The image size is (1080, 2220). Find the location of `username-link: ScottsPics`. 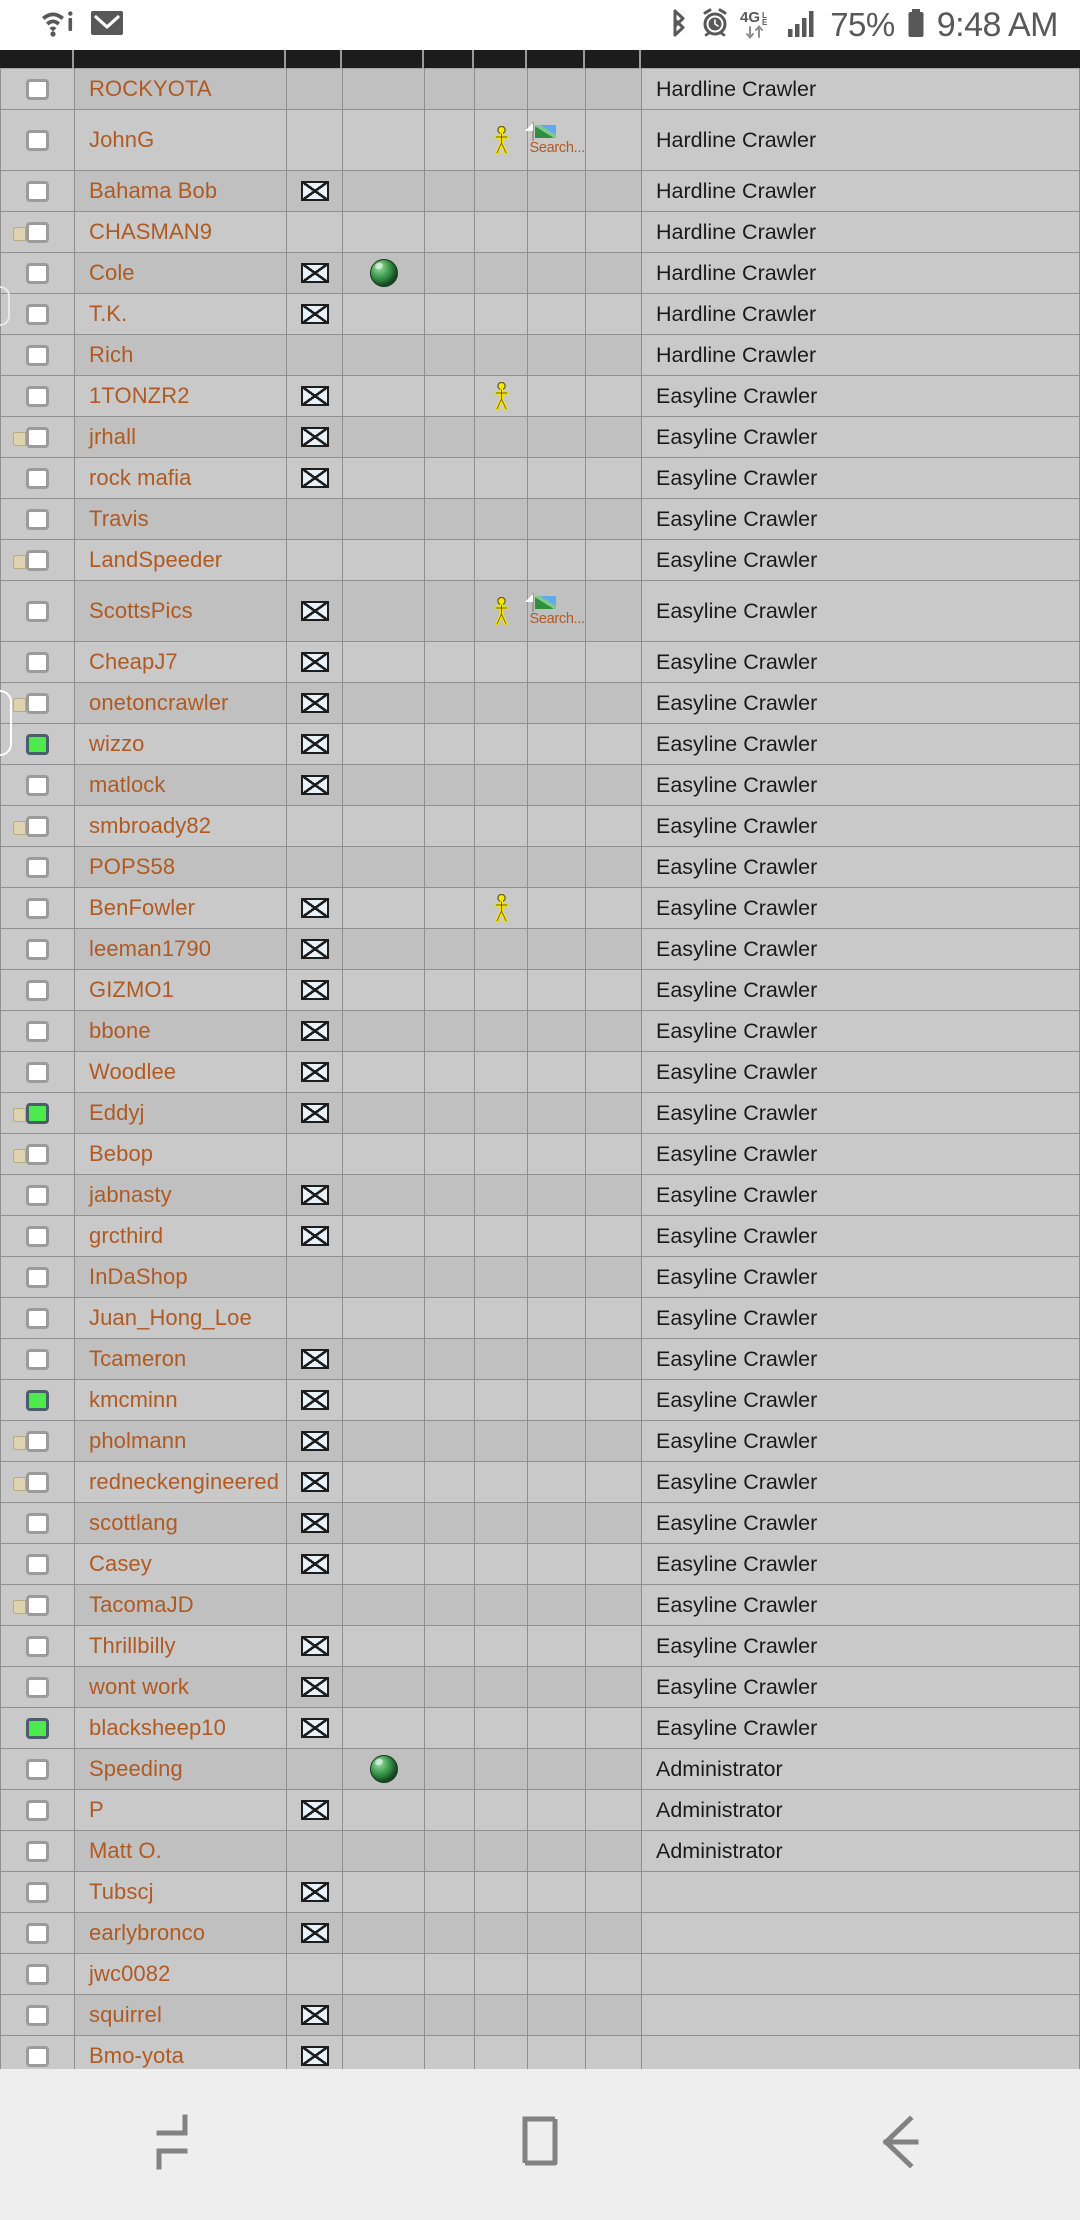

username-link: ScottsPics is located at coordinates (141, 610).